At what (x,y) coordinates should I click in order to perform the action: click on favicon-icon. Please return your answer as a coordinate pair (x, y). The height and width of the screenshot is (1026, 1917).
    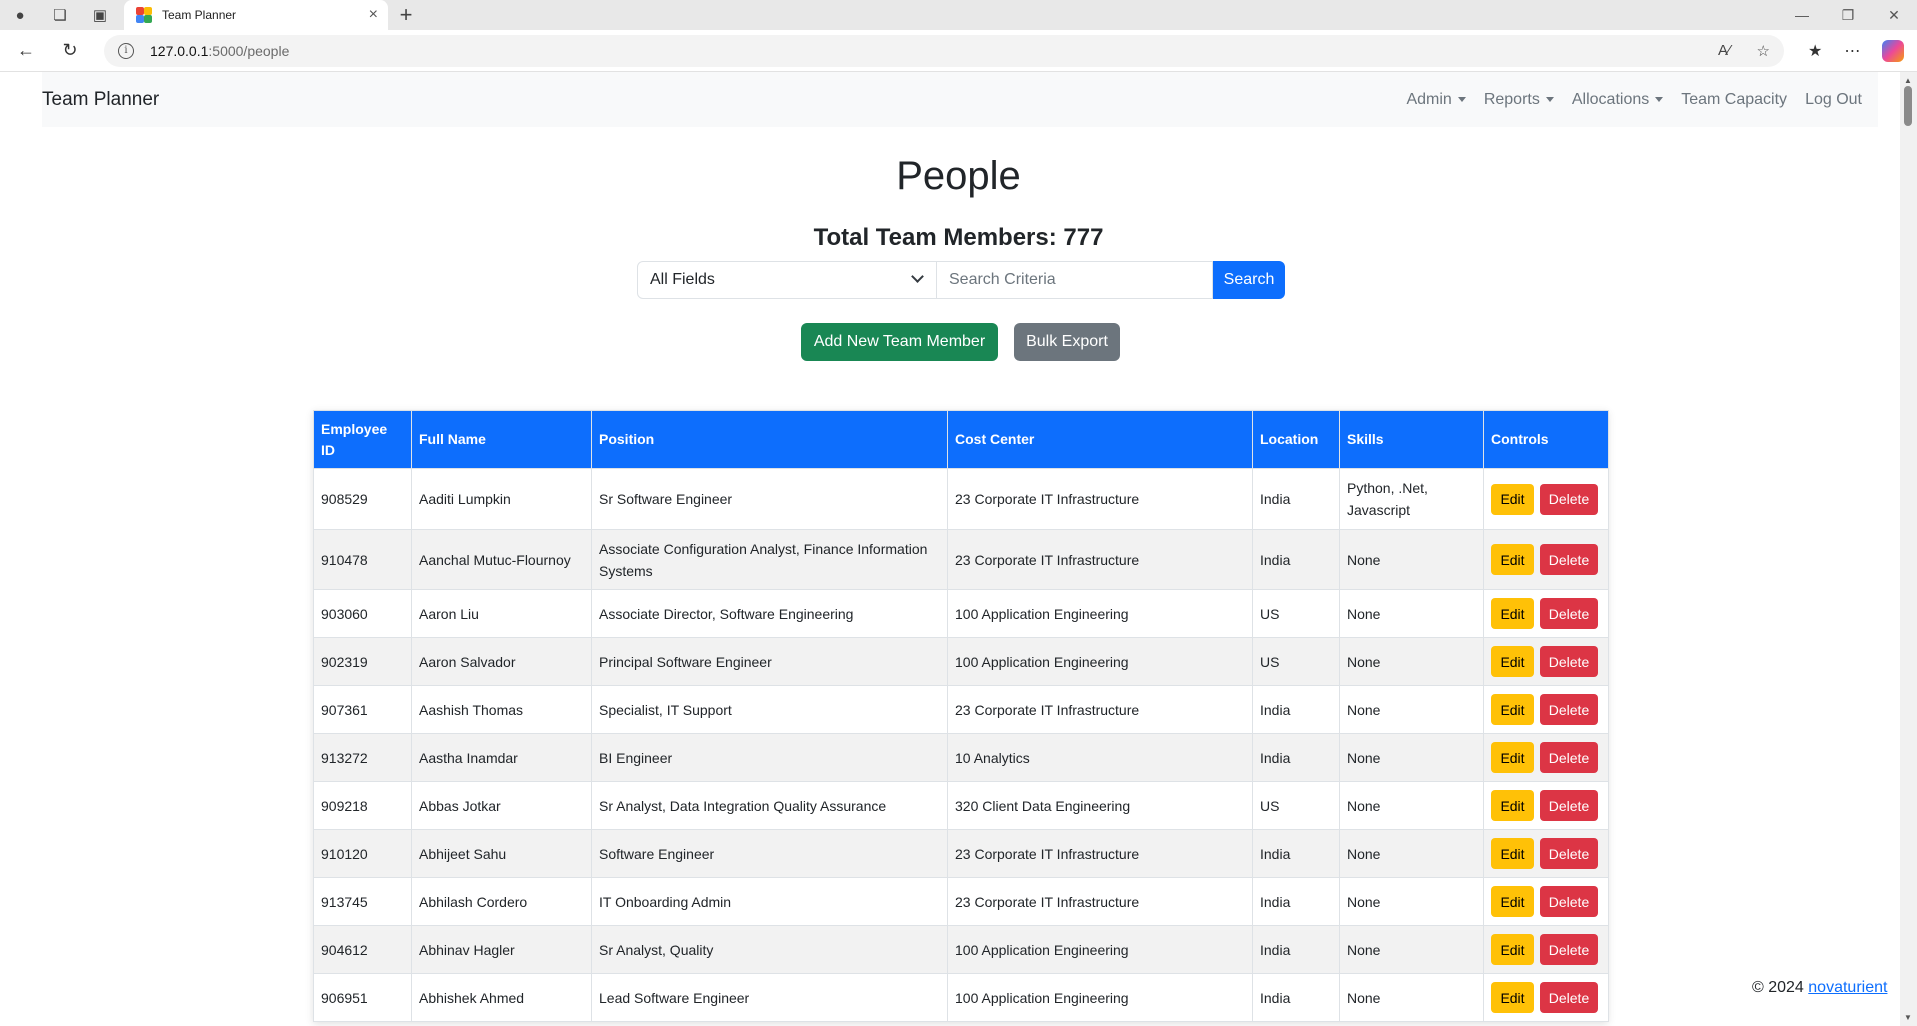
    Looking at the image, I should click on (144, 15).